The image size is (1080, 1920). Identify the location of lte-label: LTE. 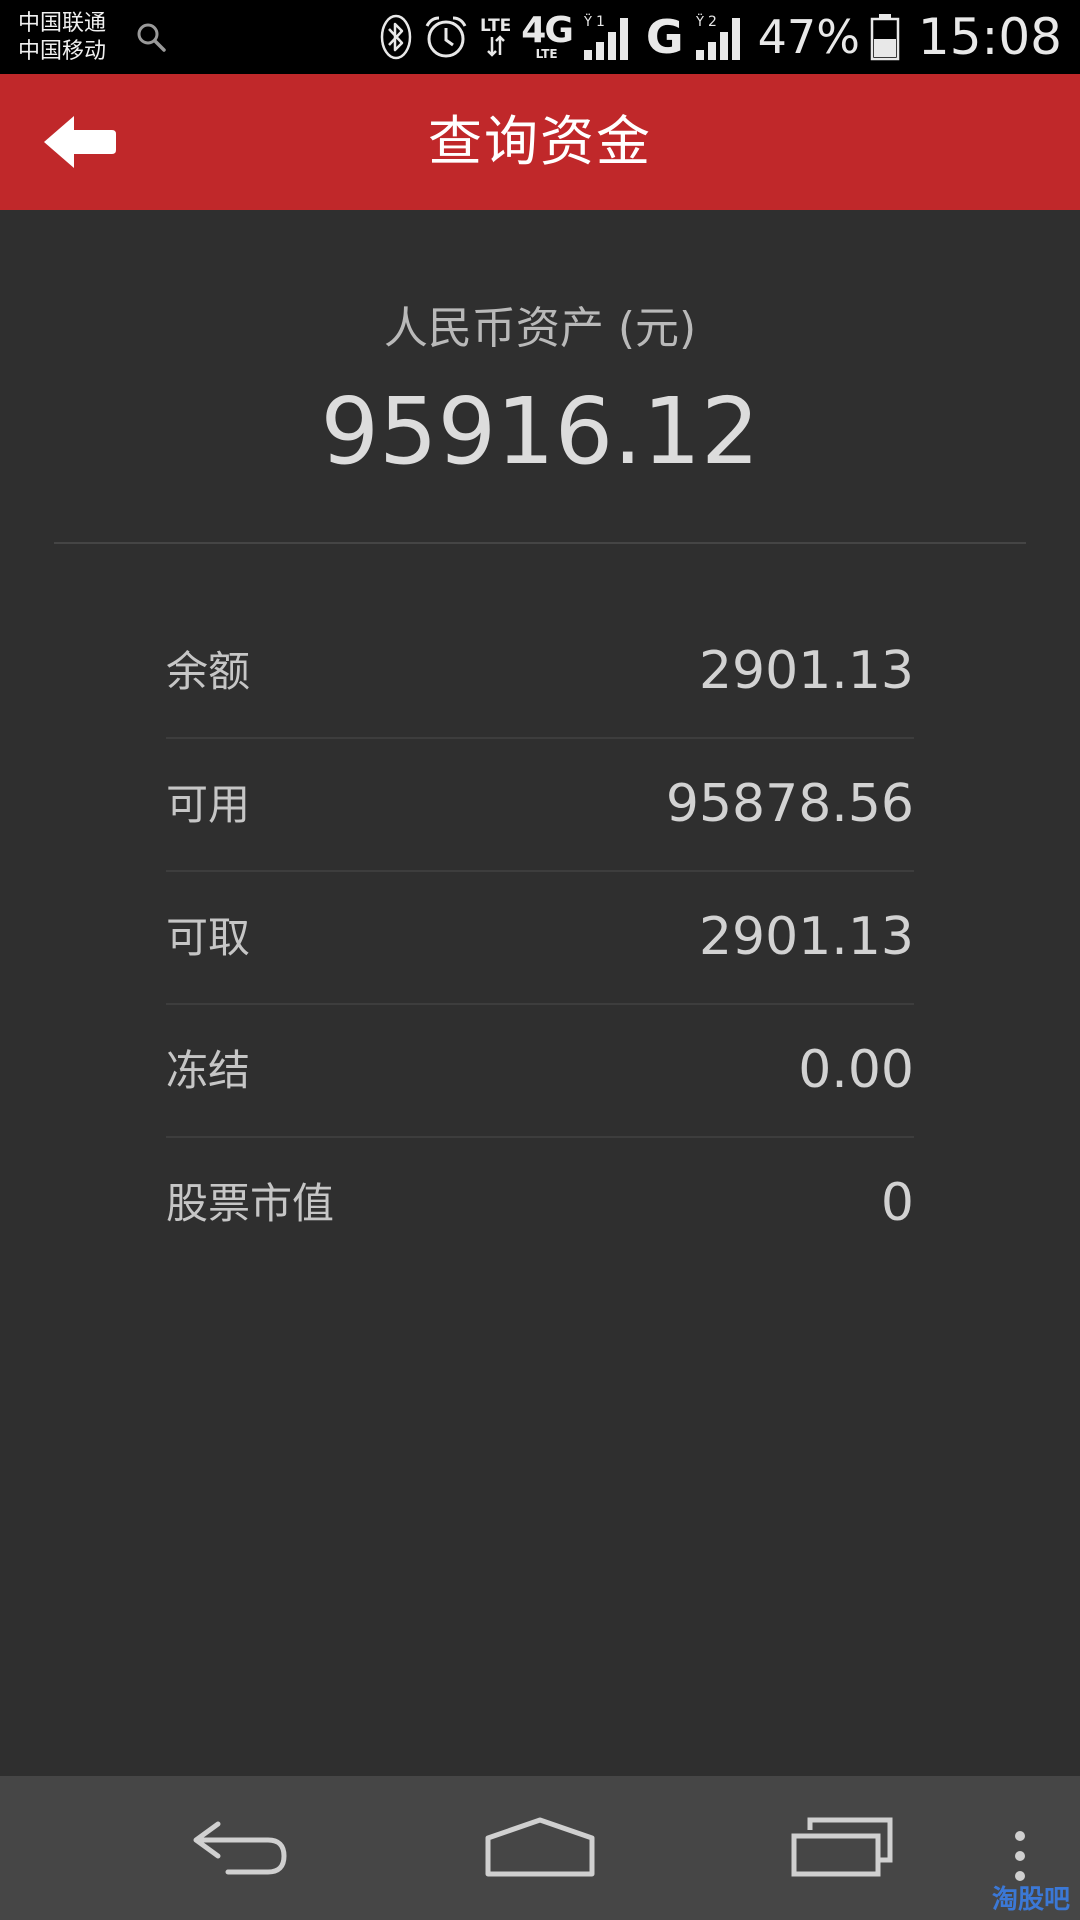
(496, 26).